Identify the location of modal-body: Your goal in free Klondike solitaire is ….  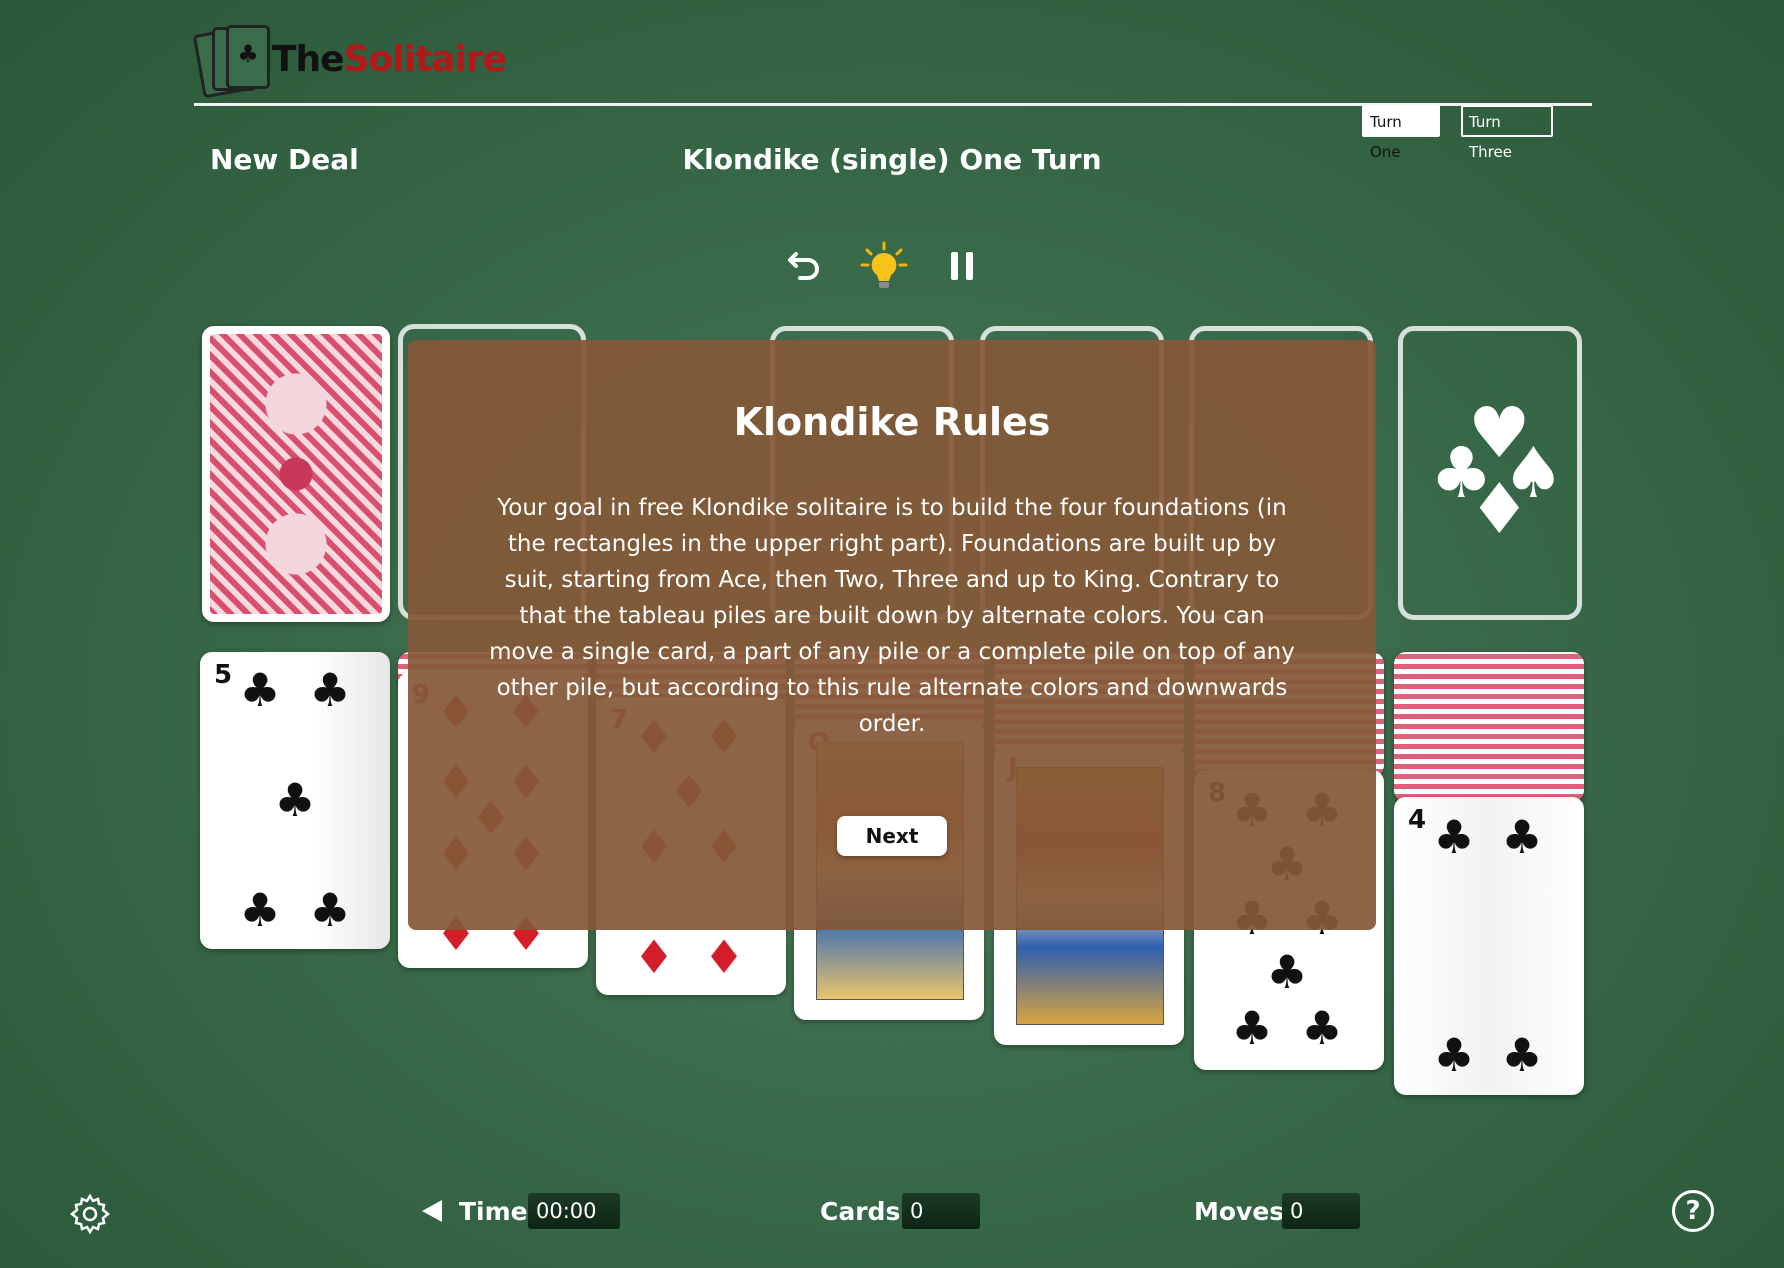
(892, 616).